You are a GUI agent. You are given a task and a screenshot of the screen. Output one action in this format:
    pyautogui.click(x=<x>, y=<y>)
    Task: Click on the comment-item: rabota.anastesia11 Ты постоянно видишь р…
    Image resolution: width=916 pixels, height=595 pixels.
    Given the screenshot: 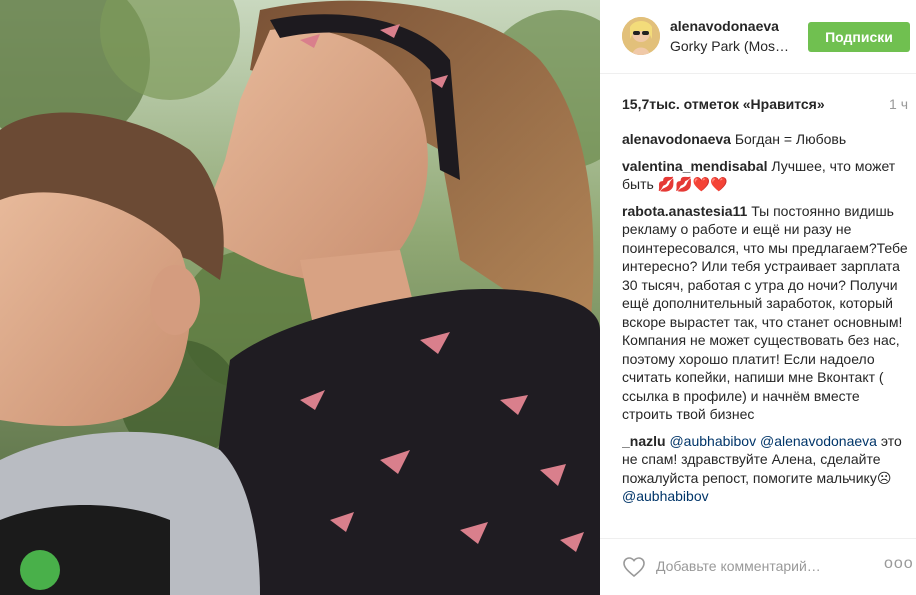 What is the action you would take?
    pyautogui.click(x=765, y=313)
    